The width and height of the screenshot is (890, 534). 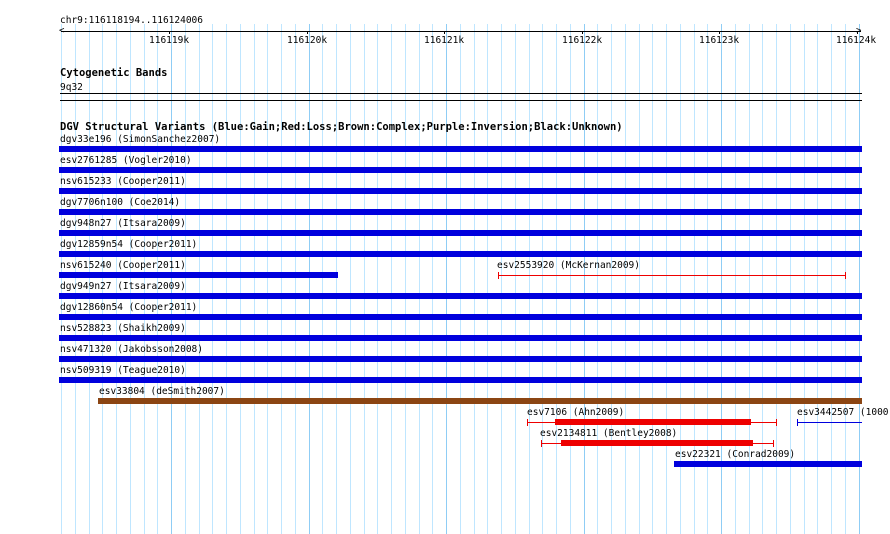 What do you see at coordinates (129, 307) in the screenshot?
I see `feature-label: dgv12860n54 (Cooper2011)` at bounding box center [129, 307].